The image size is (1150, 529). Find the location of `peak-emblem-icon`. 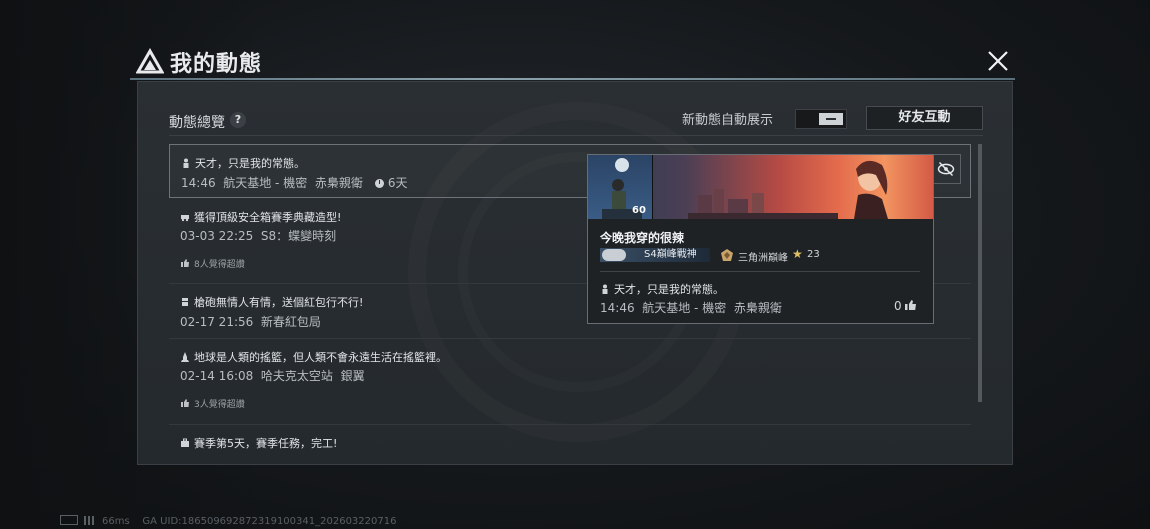

peak-emblem-icon is located at coordinates (727, 255).